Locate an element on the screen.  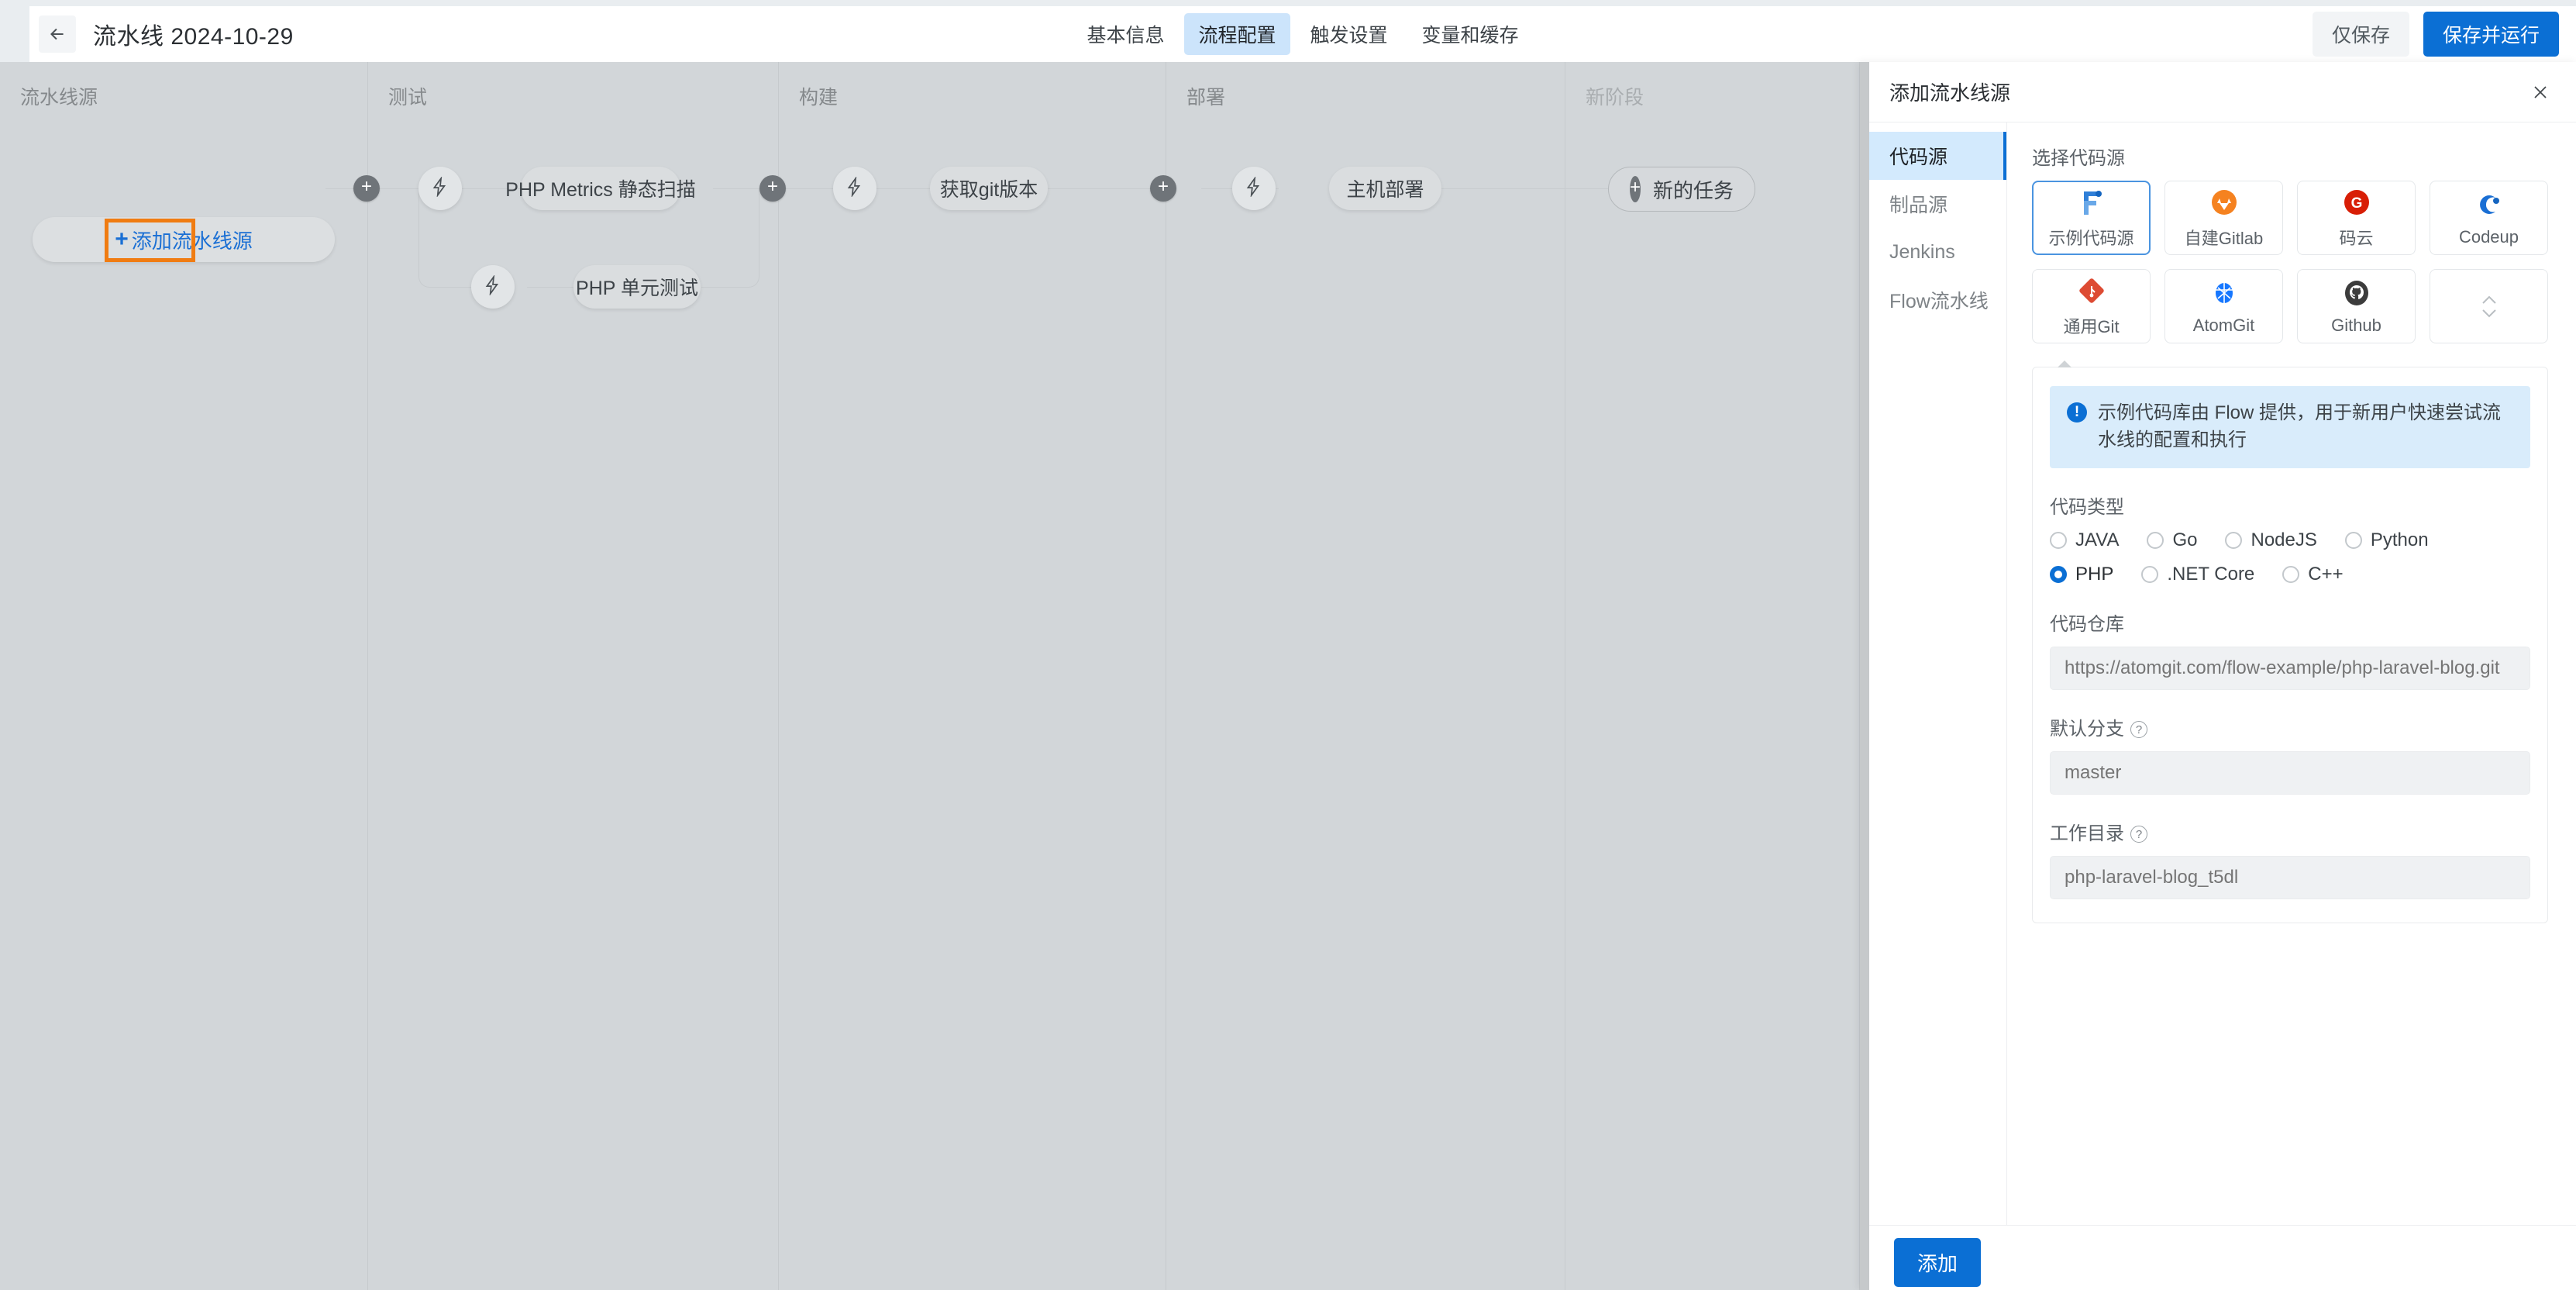
source-card-gitee: G 码云 is located at coordinates (2356, 218).